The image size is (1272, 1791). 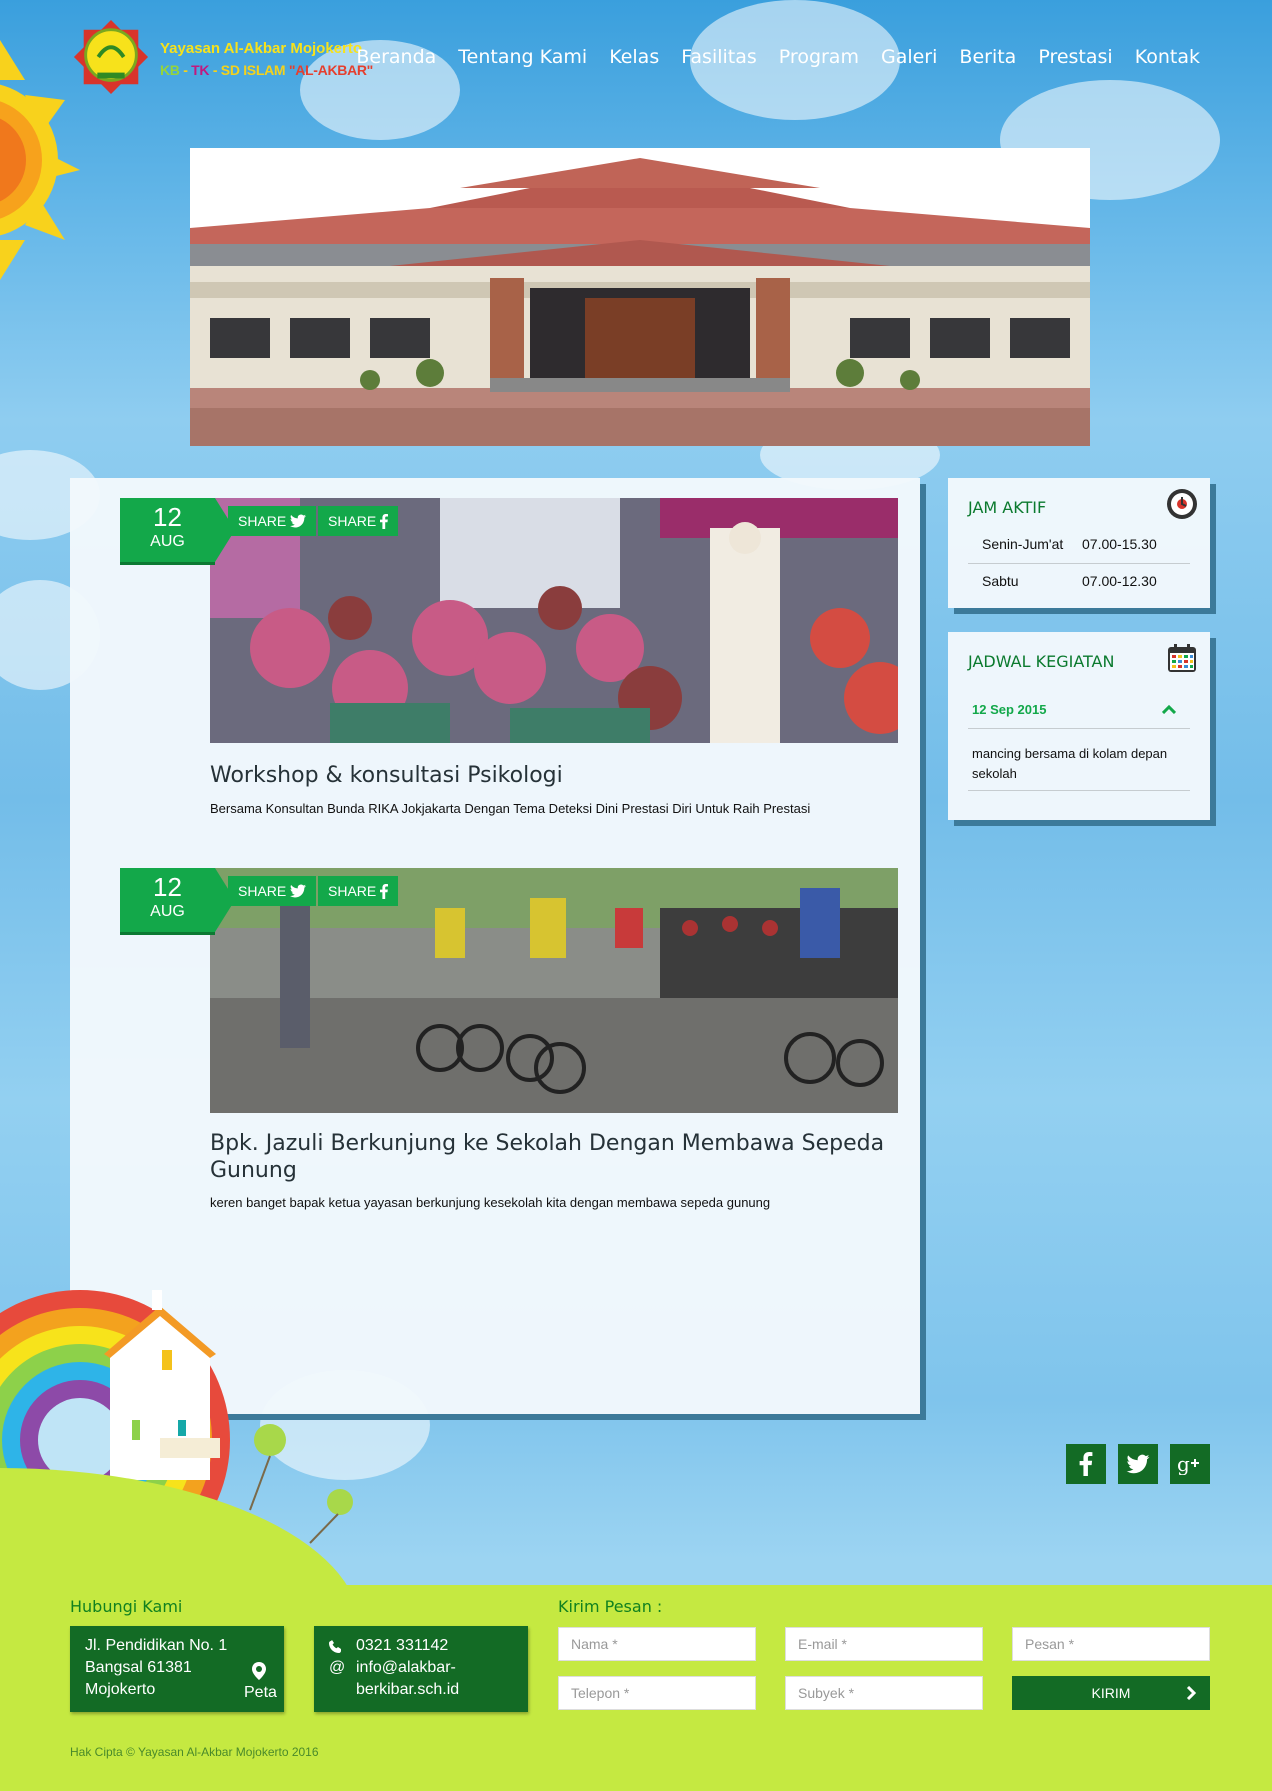 I want to click on nav-program: Program, so click(x=819, y=57).